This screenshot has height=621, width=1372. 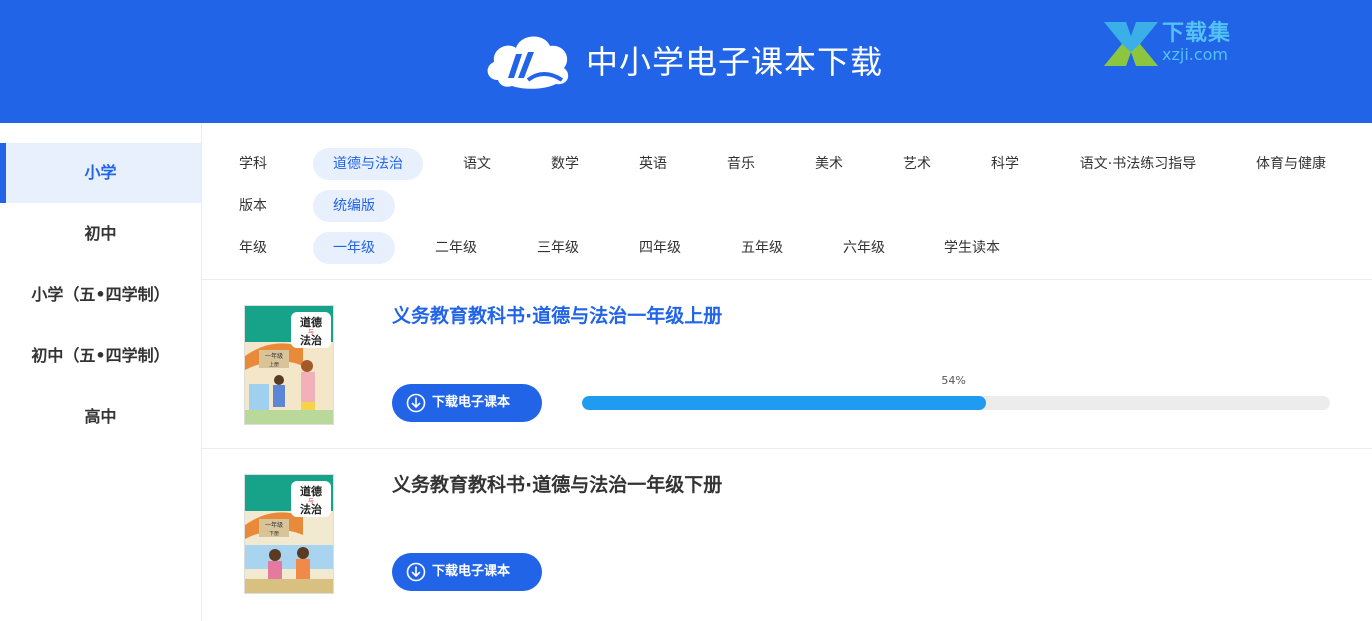 What do you see at coordinates (253, 206) in the screenshot?
I see `edition-filter-label: 版本` at bounding box center [253, 206].